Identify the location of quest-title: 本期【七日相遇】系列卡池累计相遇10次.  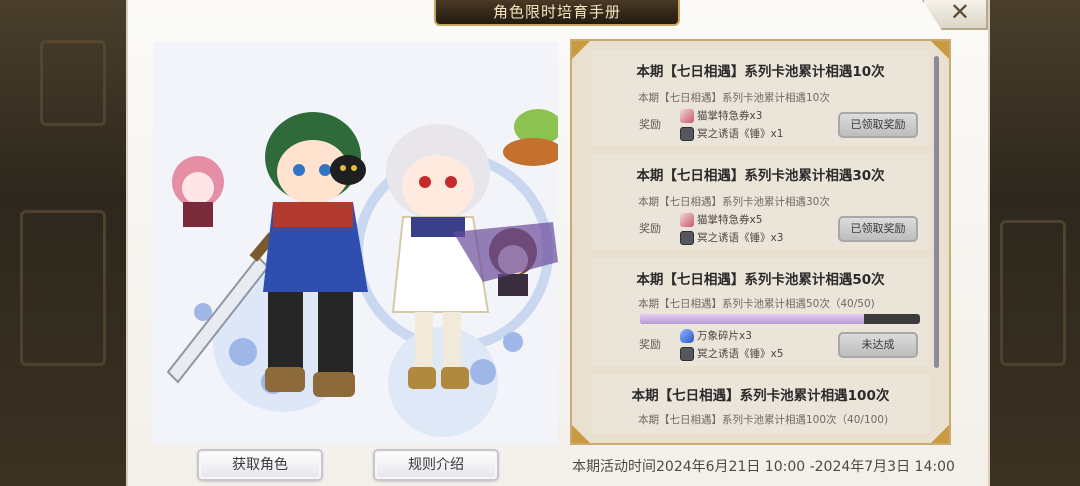
(760, 72).